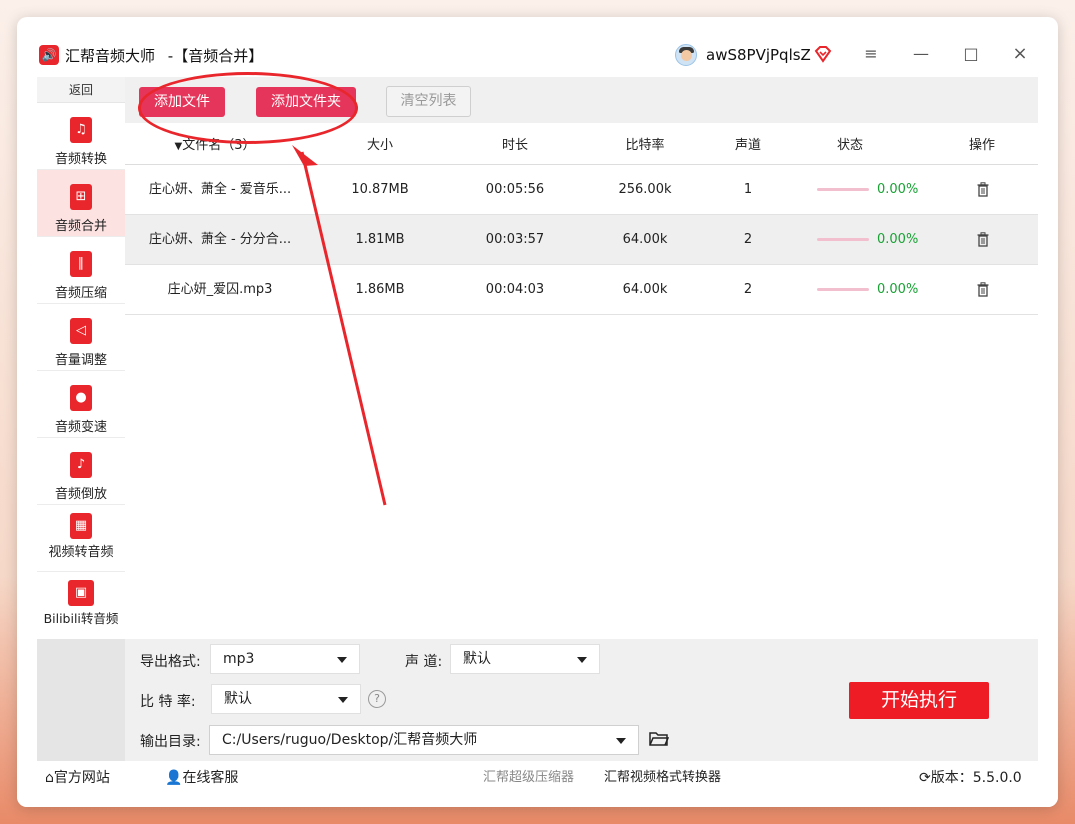 This screenshot has height=824, width=1075. I want to click on vip-diamond-icon, so click(823, 54).